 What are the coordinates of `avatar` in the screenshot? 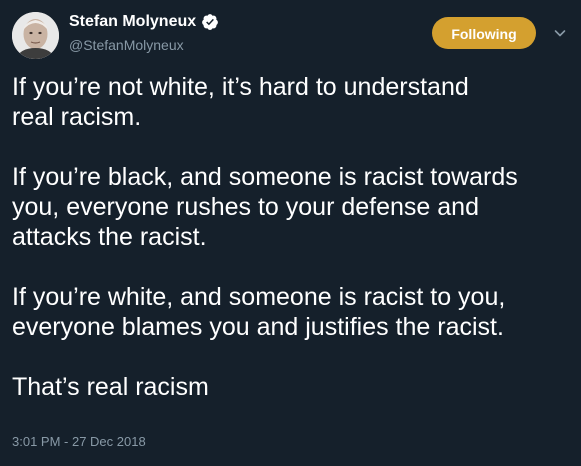 It's located at (35, 35).